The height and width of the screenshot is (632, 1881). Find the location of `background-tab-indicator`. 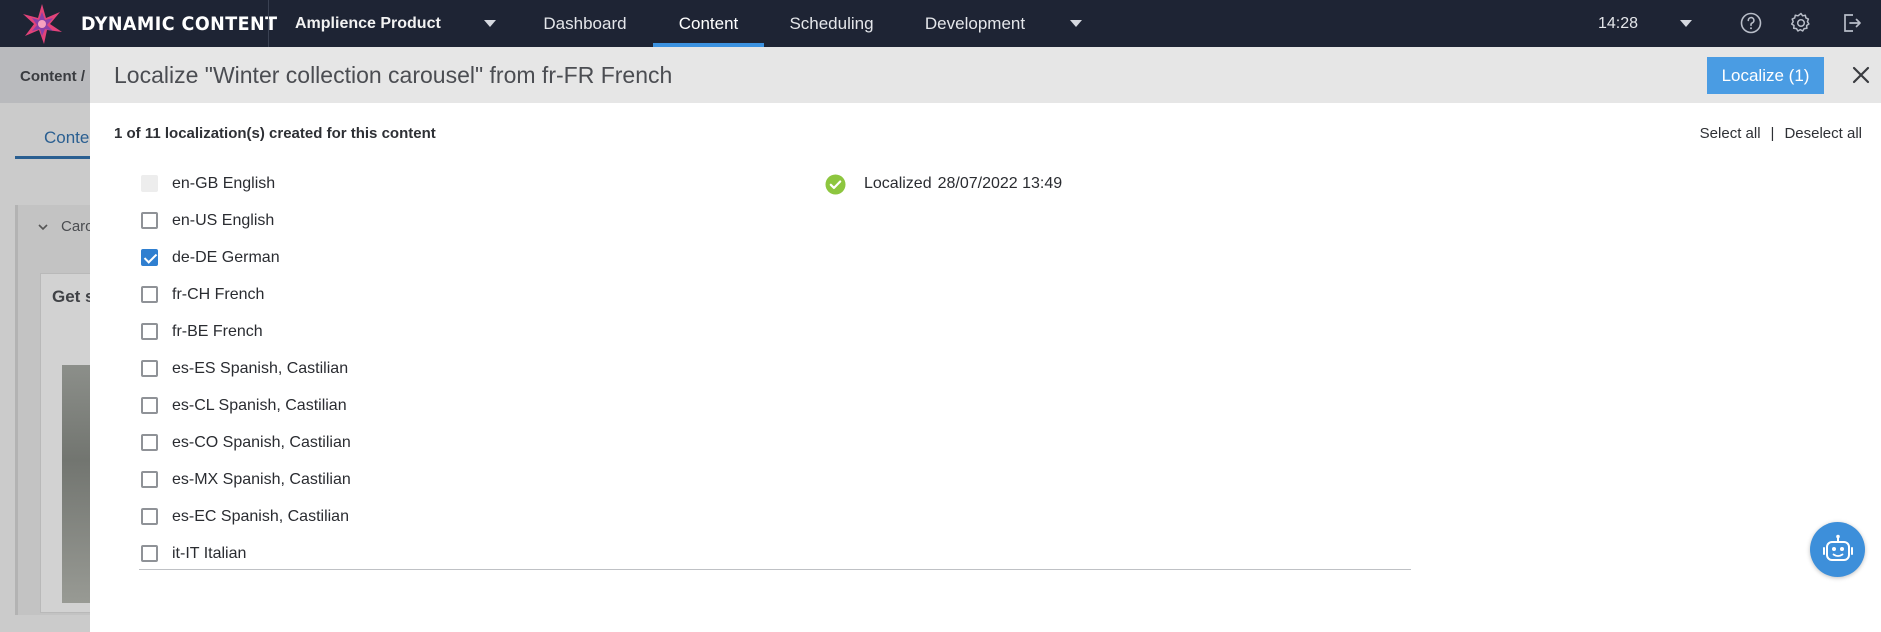

background-tab-indicator is located at coordinates (55, 157).